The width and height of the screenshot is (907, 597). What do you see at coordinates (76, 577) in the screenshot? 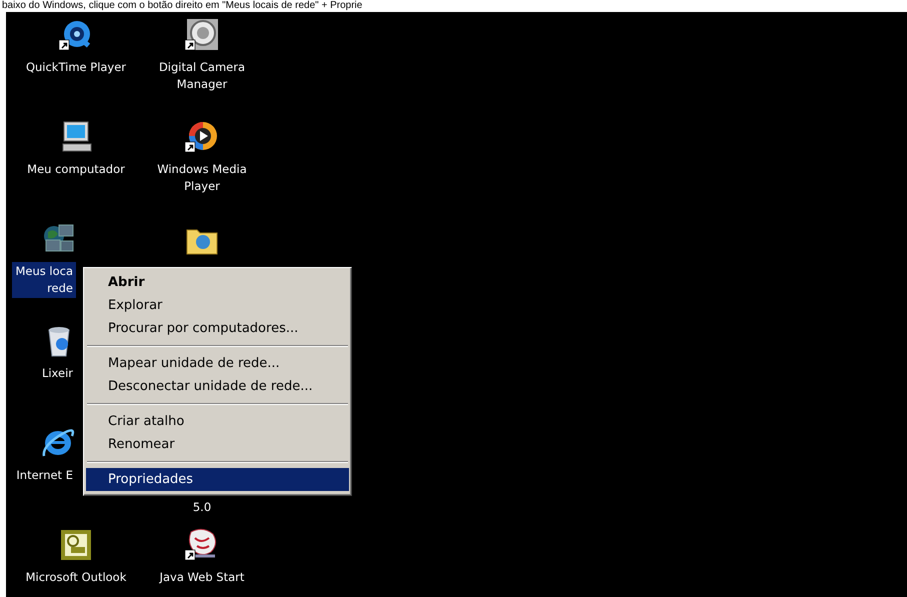
I see `desktop-icon-label: Microsoft Outlook` at bounding box center [76, 577].